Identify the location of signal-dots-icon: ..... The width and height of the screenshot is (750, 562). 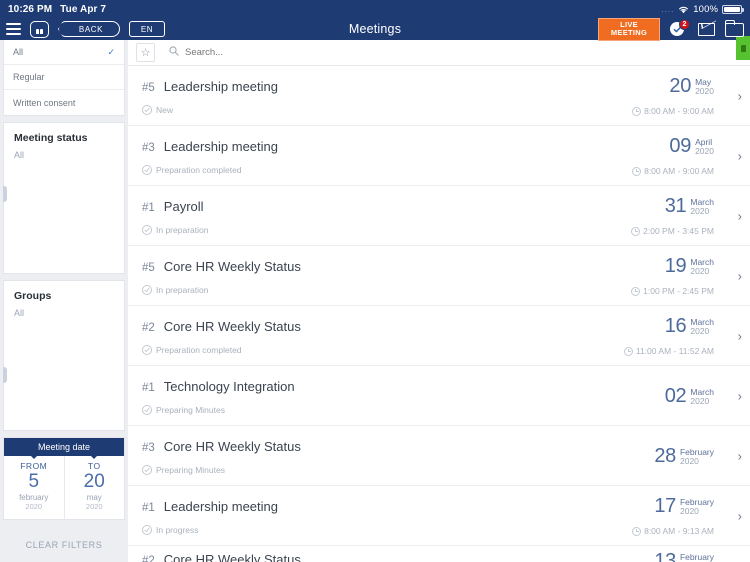
(668, 9).